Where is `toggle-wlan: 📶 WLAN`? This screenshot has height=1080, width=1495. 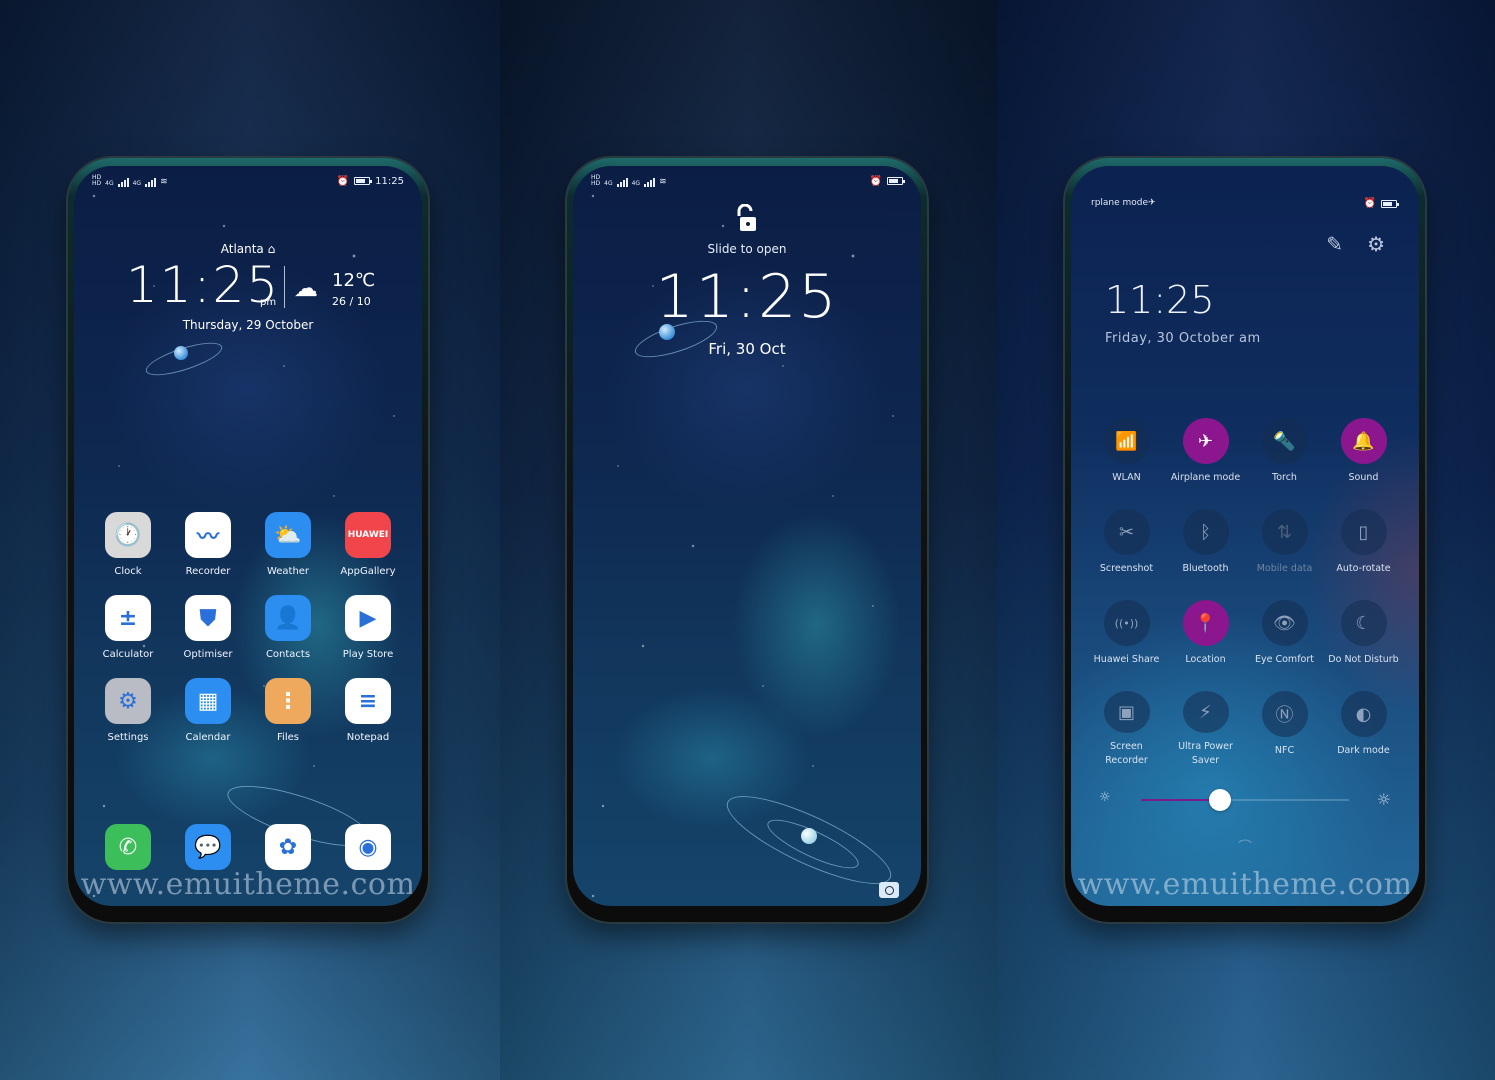
toggle-wlan: 📶 WLAN is located at coordinates (1126, 456).